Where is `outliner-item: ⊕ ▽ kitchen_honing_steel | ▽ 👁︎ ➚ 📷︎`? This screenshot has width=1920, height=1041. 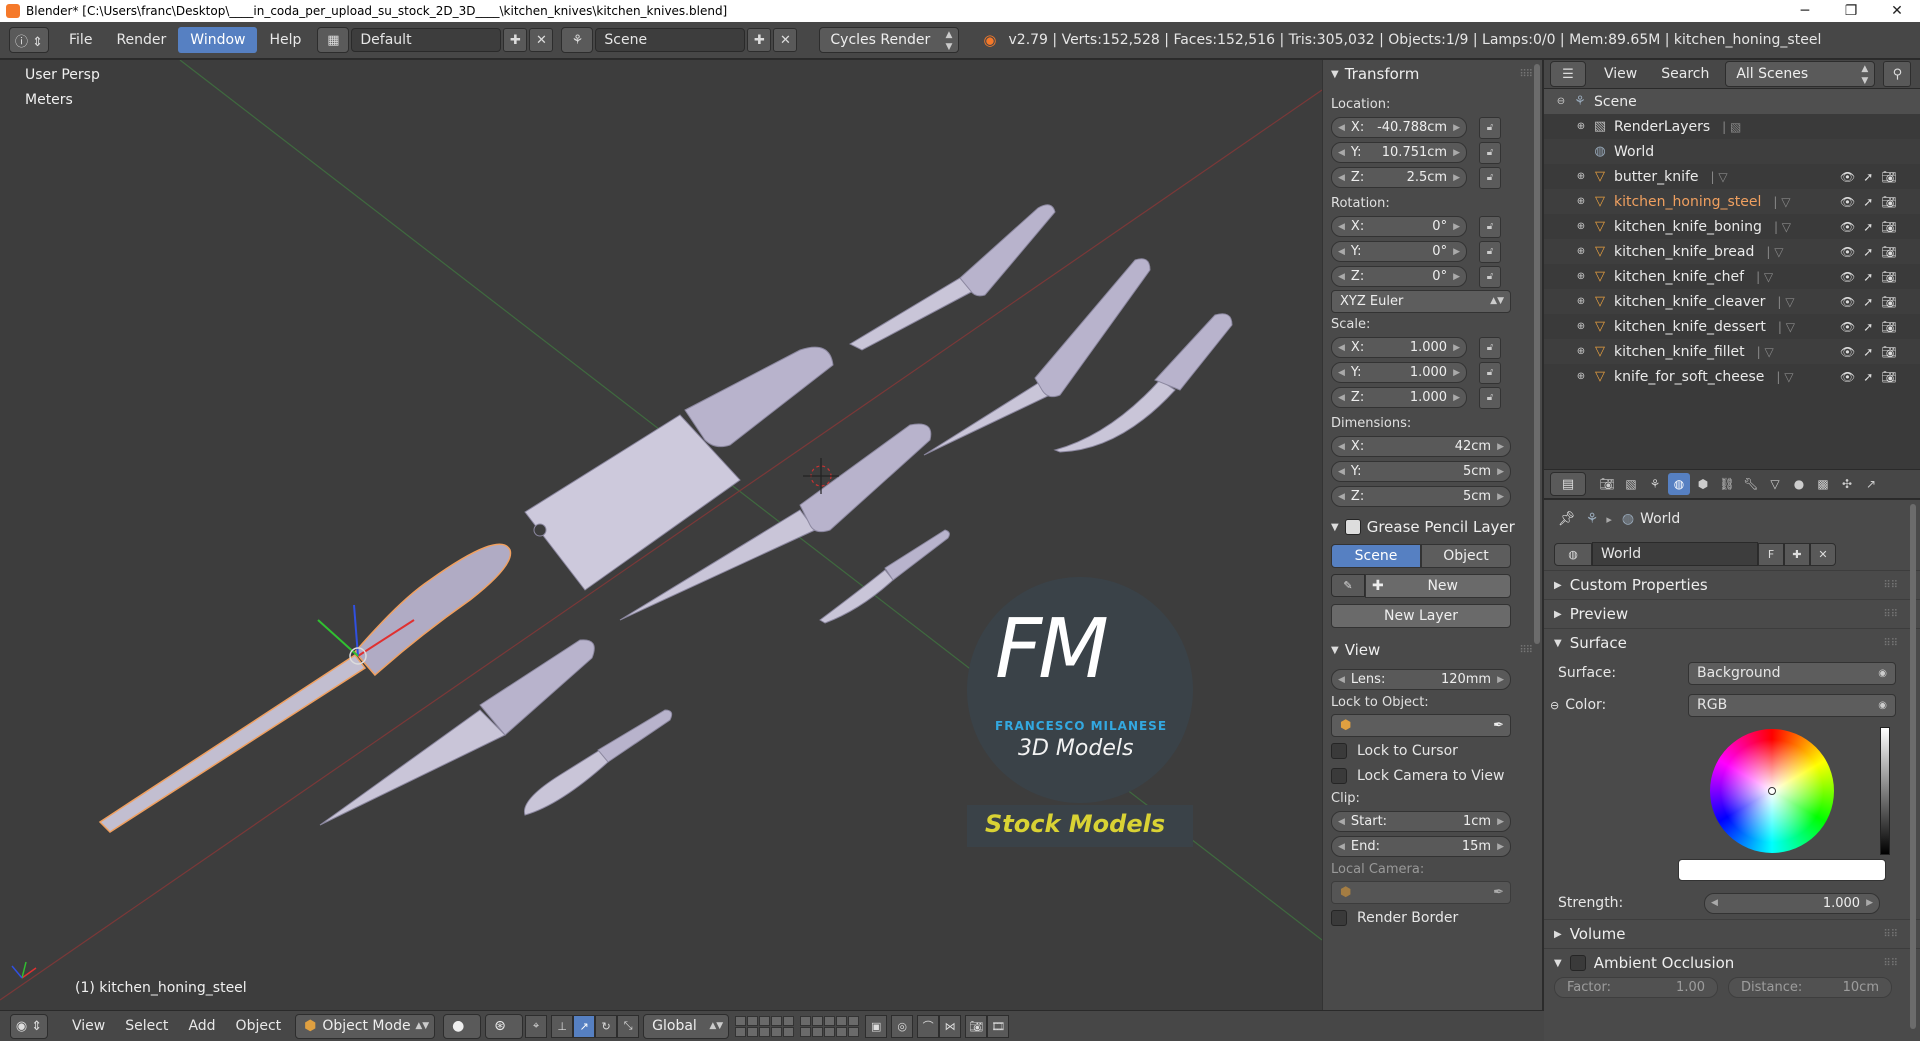
outliner-item: ⊕ ▽ kitchen_honing_steel | ▽ 👁︎ ➚ 📷︎ is located at coordinates (1732, 201).